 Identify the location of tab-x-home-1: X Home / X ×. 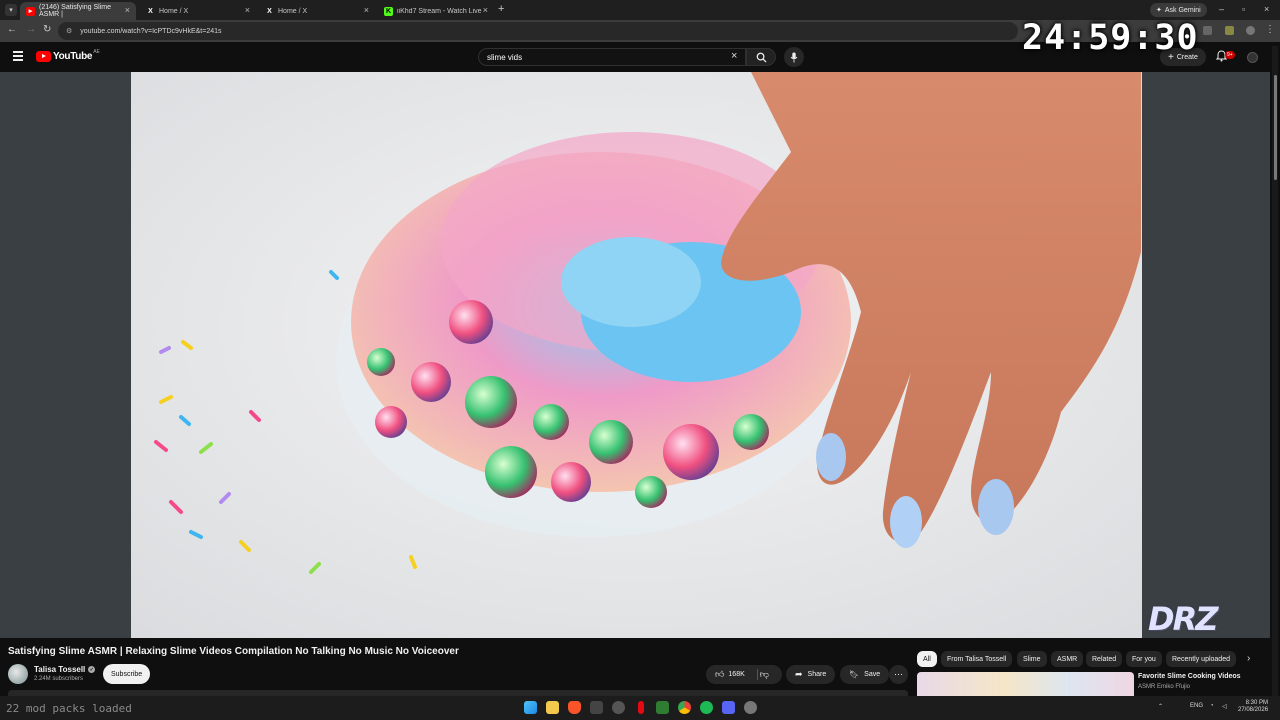
(198, 11).